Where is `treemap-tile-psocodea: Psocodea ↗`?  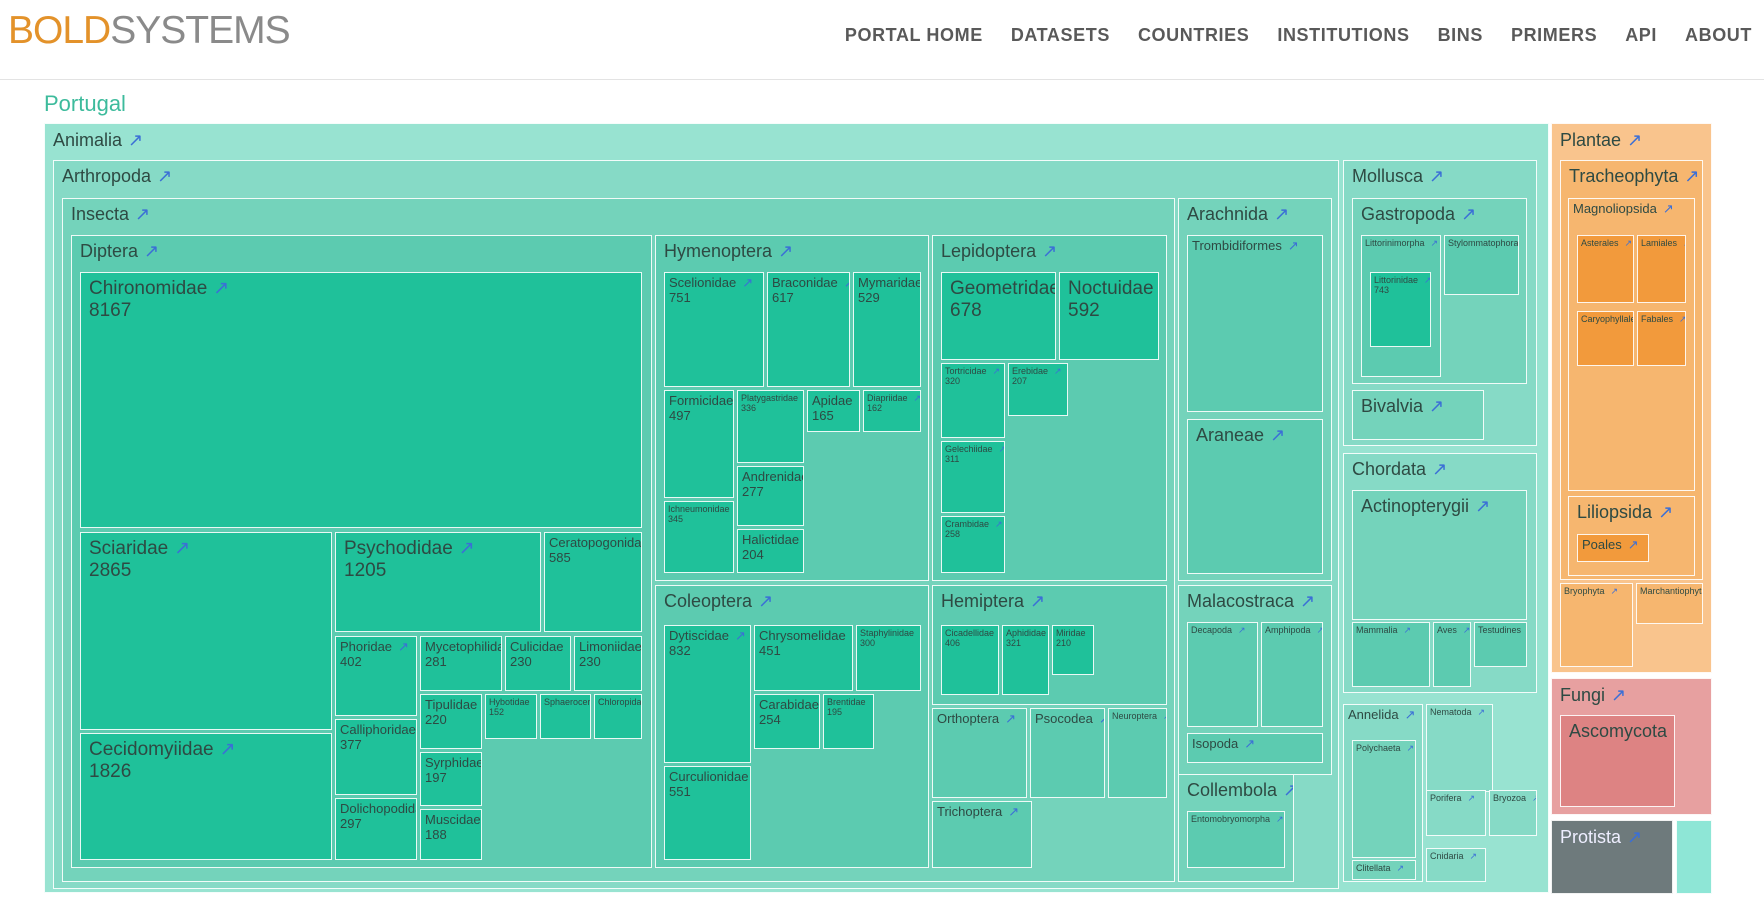
treemap-tile-psocodea: Psocodea ↗ is located at coordinates (1067, 753).